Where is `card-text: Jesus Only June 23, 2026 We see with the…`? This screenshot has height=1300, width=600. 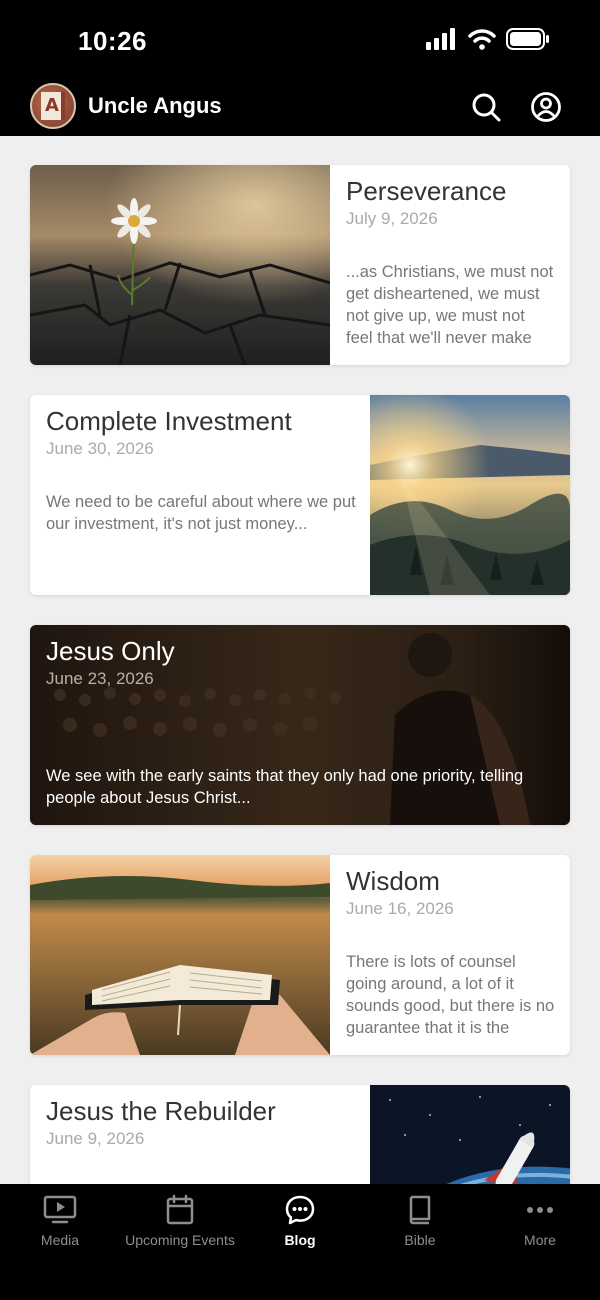 card-text: Jesus Only June 23, 2026 We see with the… is located at coordinates (301, 725).